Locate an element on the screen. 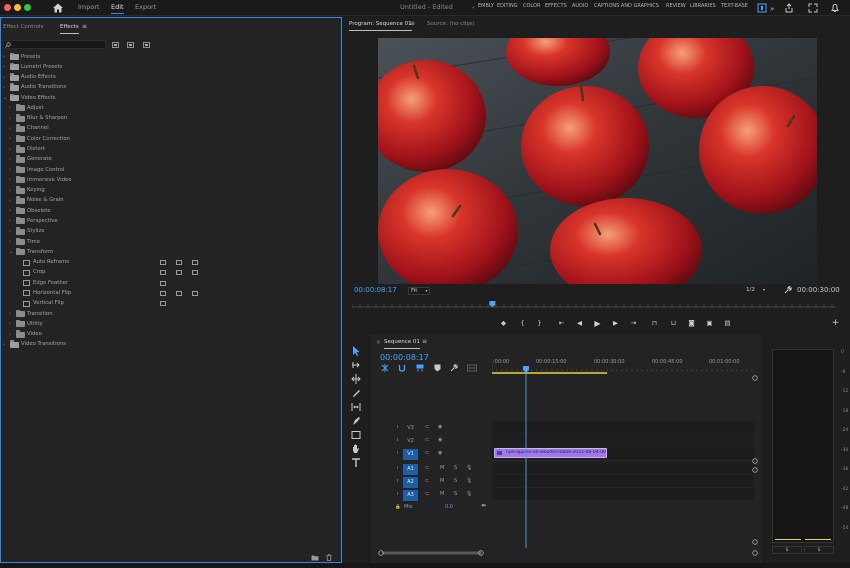 This screenshot has width=850, height=568. track-lane-a3 is located at coordinates (623, 494).